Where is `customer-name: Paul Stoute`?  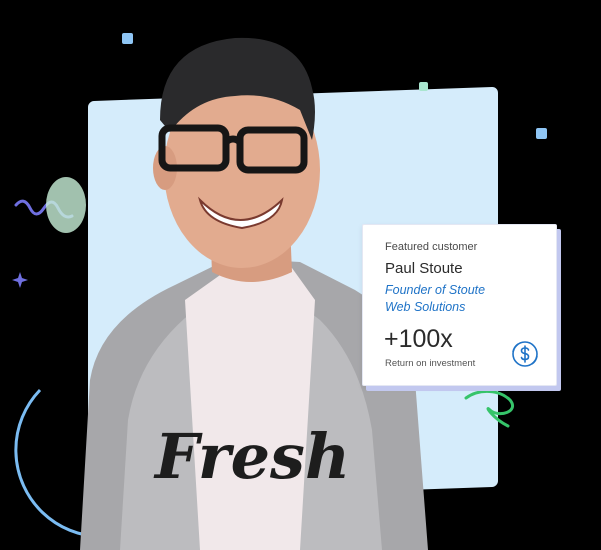 customer-name: Paul Stoute is located at coordinates (424, 268).